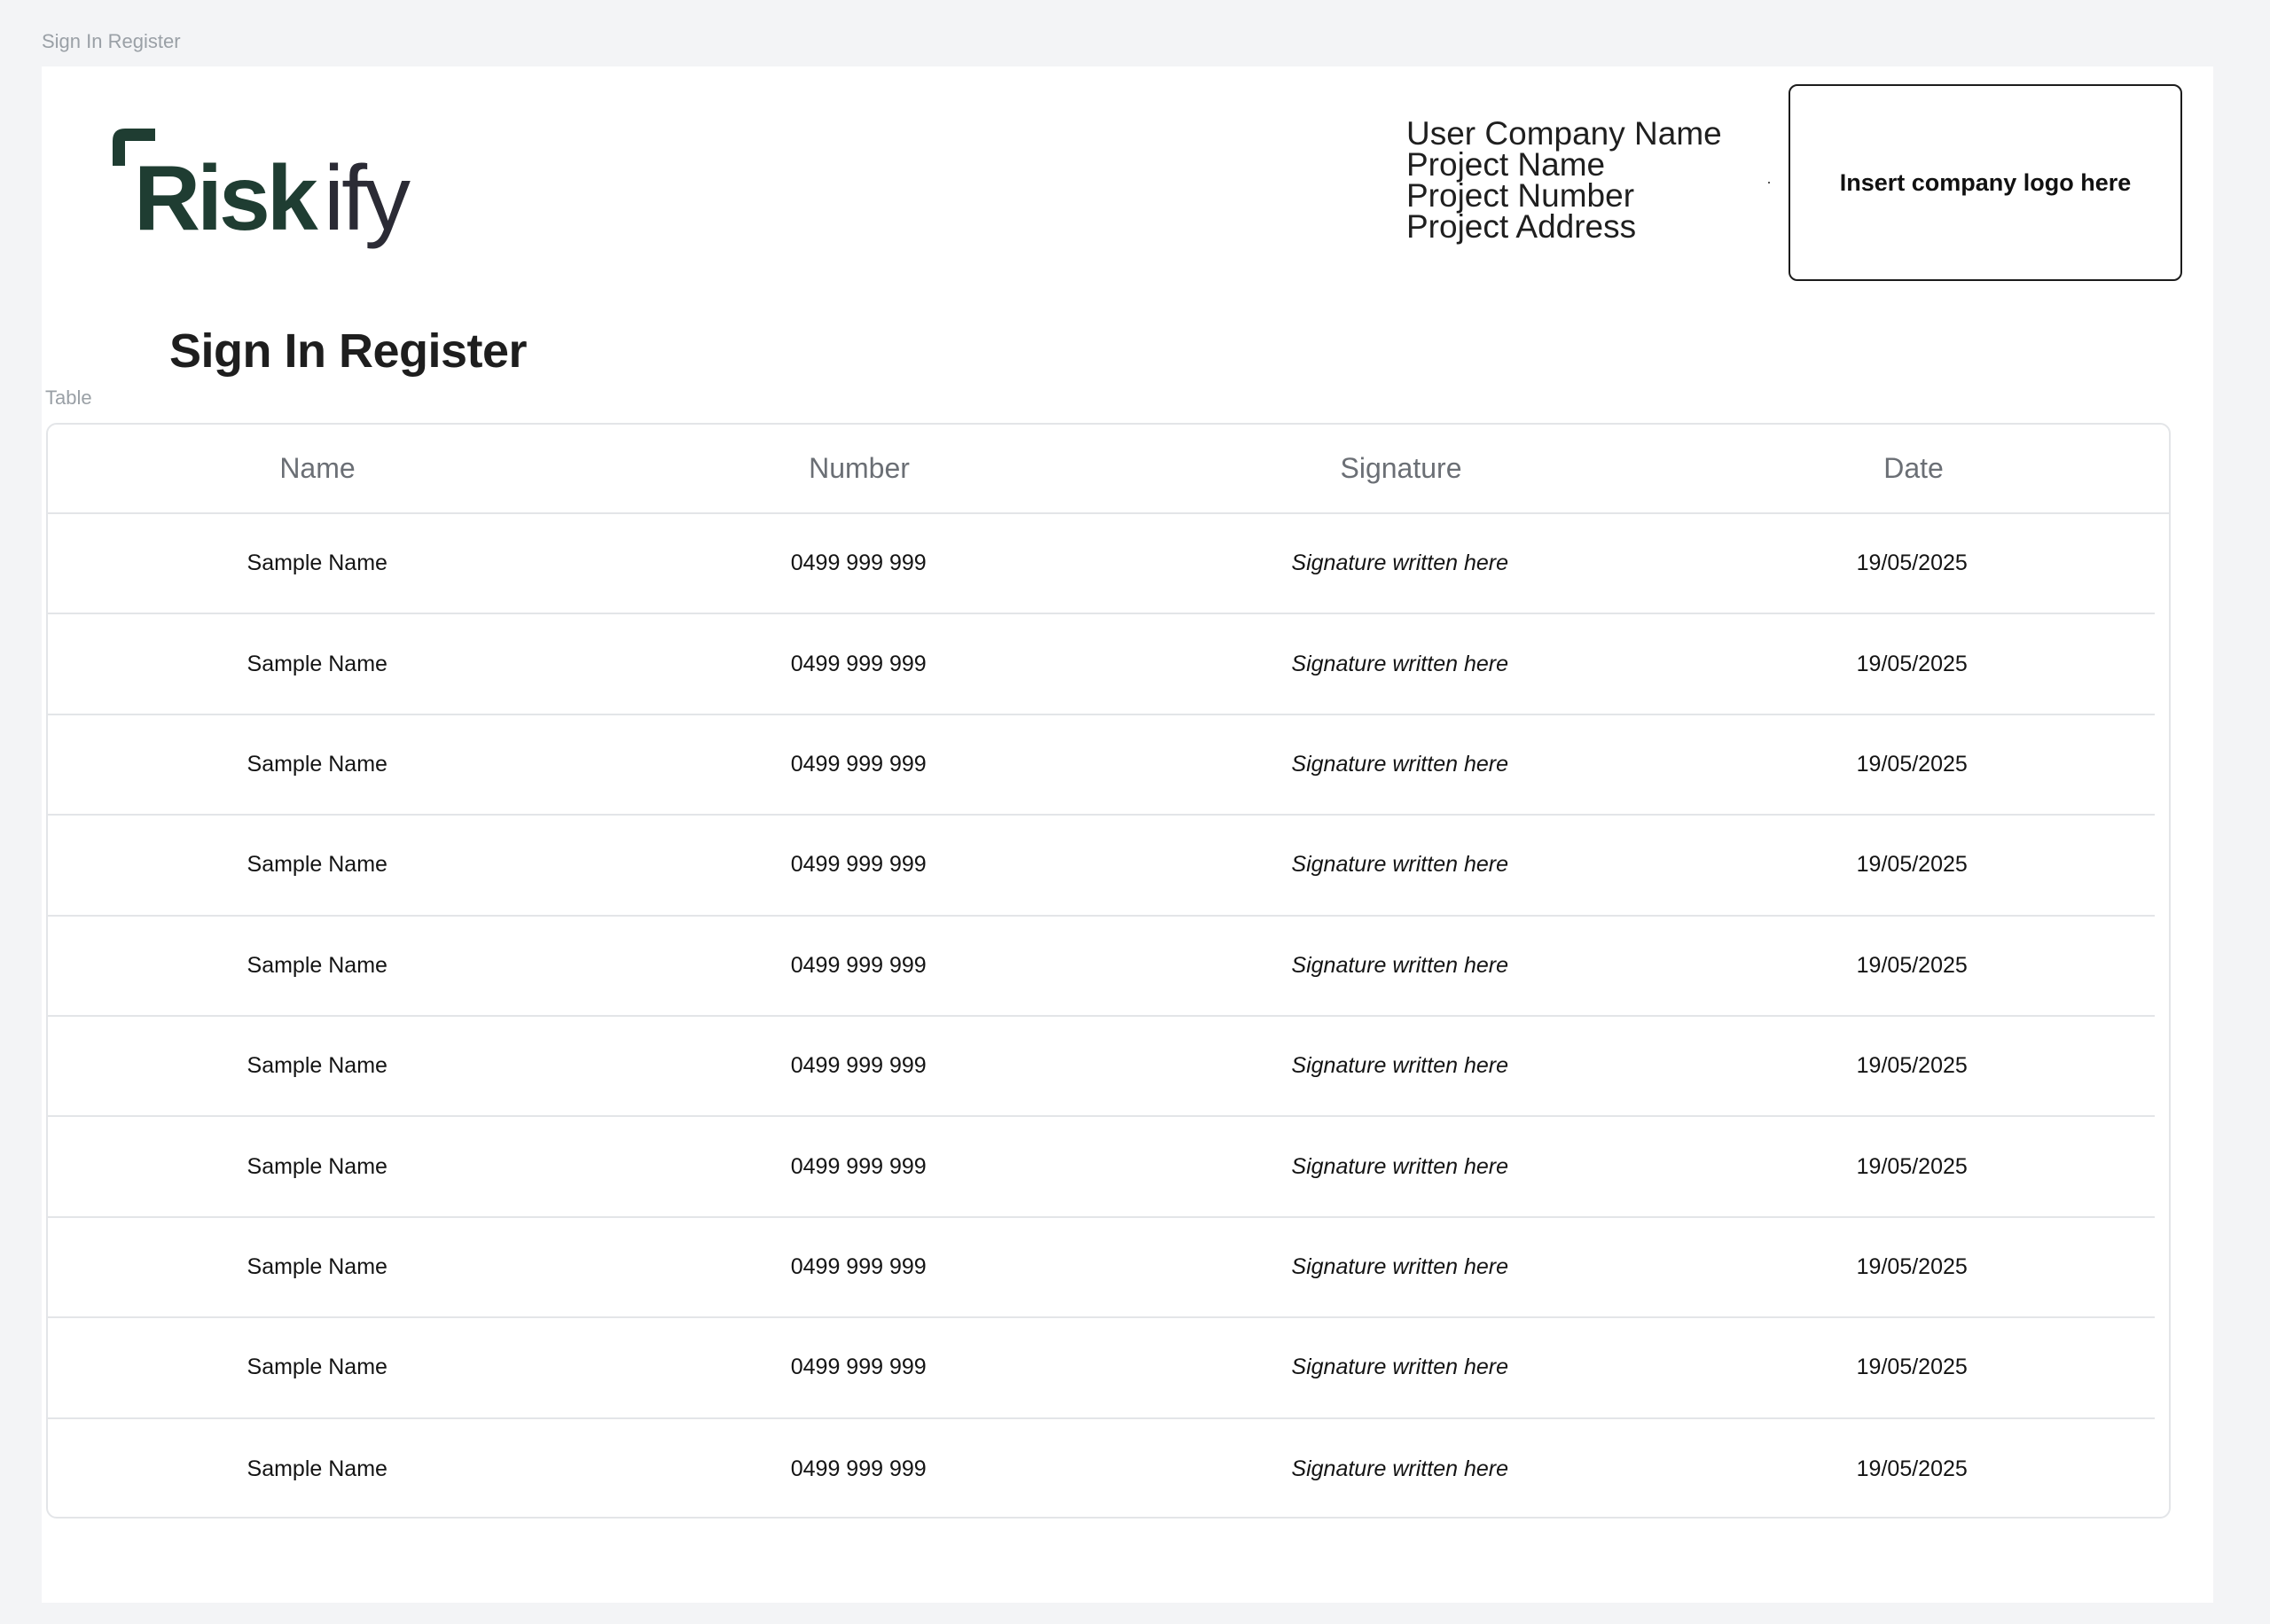 Image resolution: width=2270 pixels, height=1624 pixels. I want to click on logo-text-ify: ify, so click(368, 198).